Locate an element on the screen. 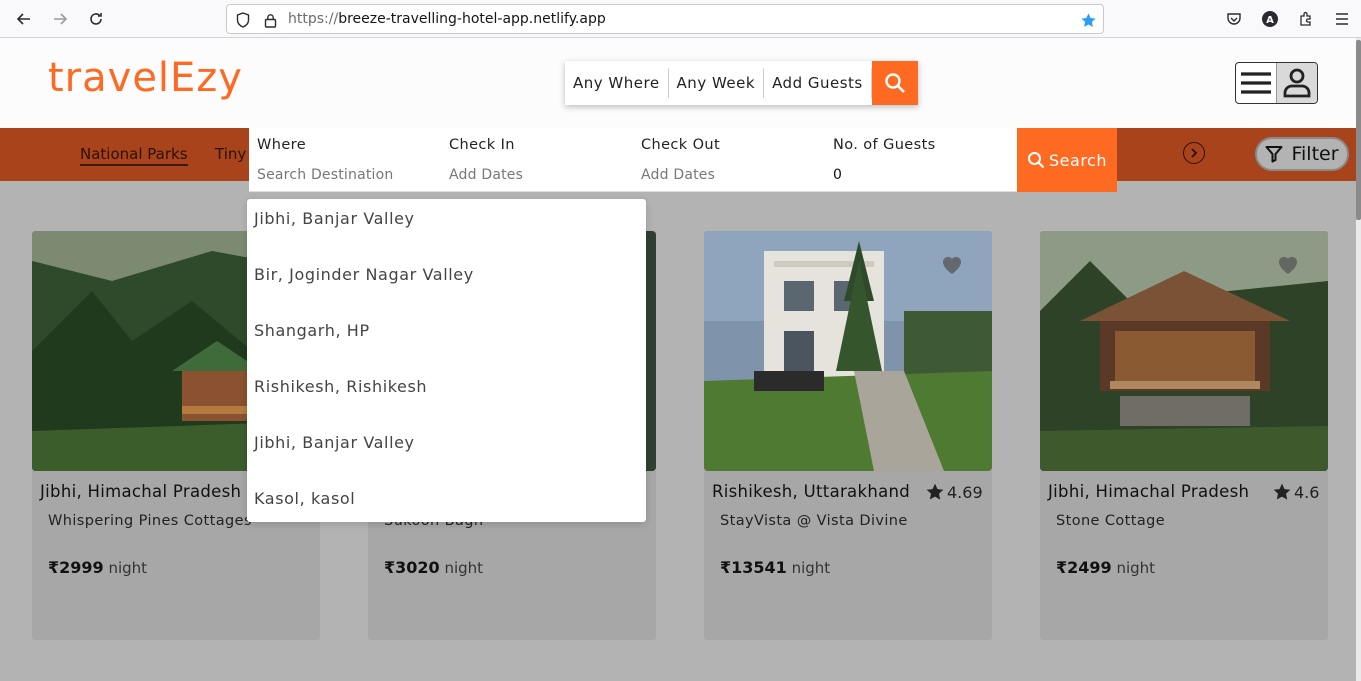 This screenshot has height=681, width=1361. user-menu-button is located at coordinates (1276, 83).